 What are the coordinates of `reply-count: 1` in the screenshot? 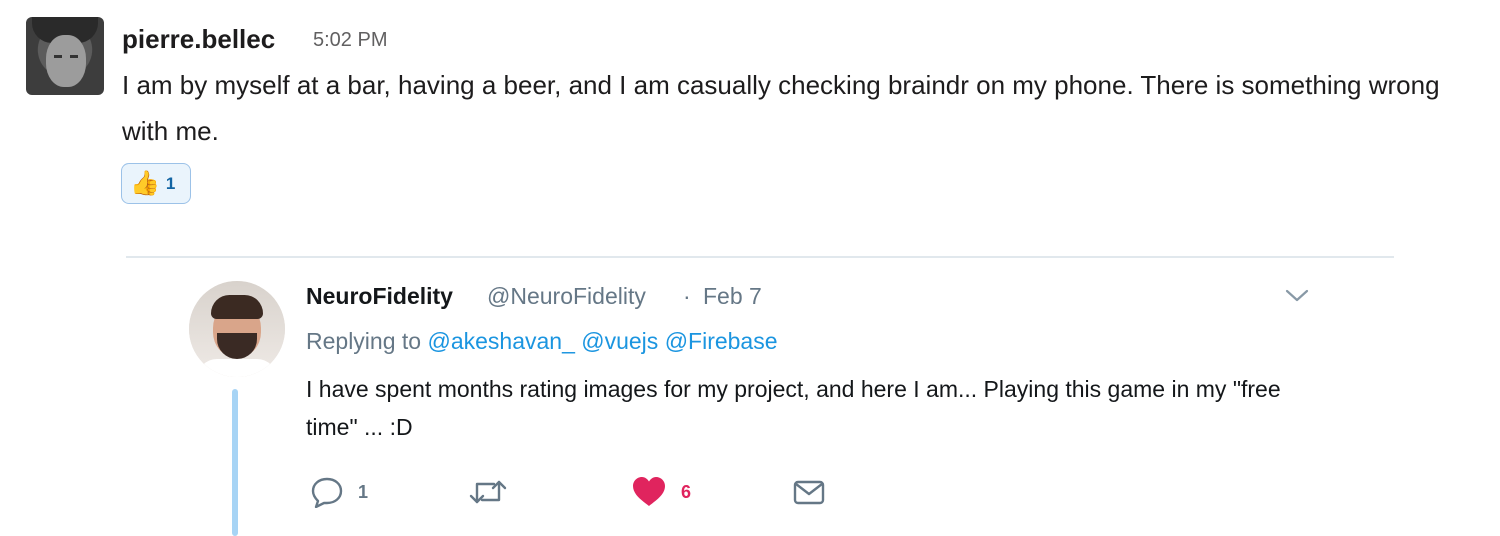 It's located at (363, 491).